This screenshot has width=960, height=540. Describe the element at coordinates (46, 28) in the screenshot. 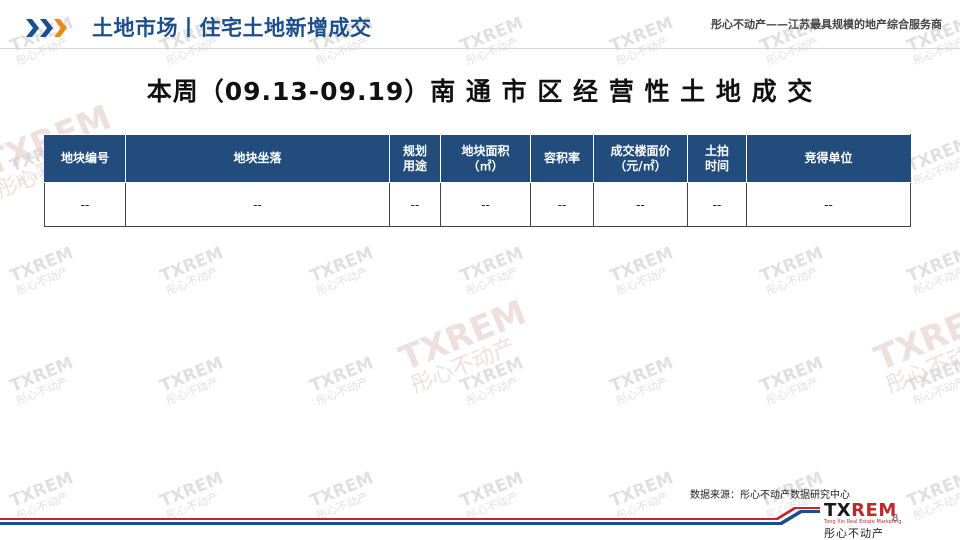

I see `chevron-arrows-icon` at that location.